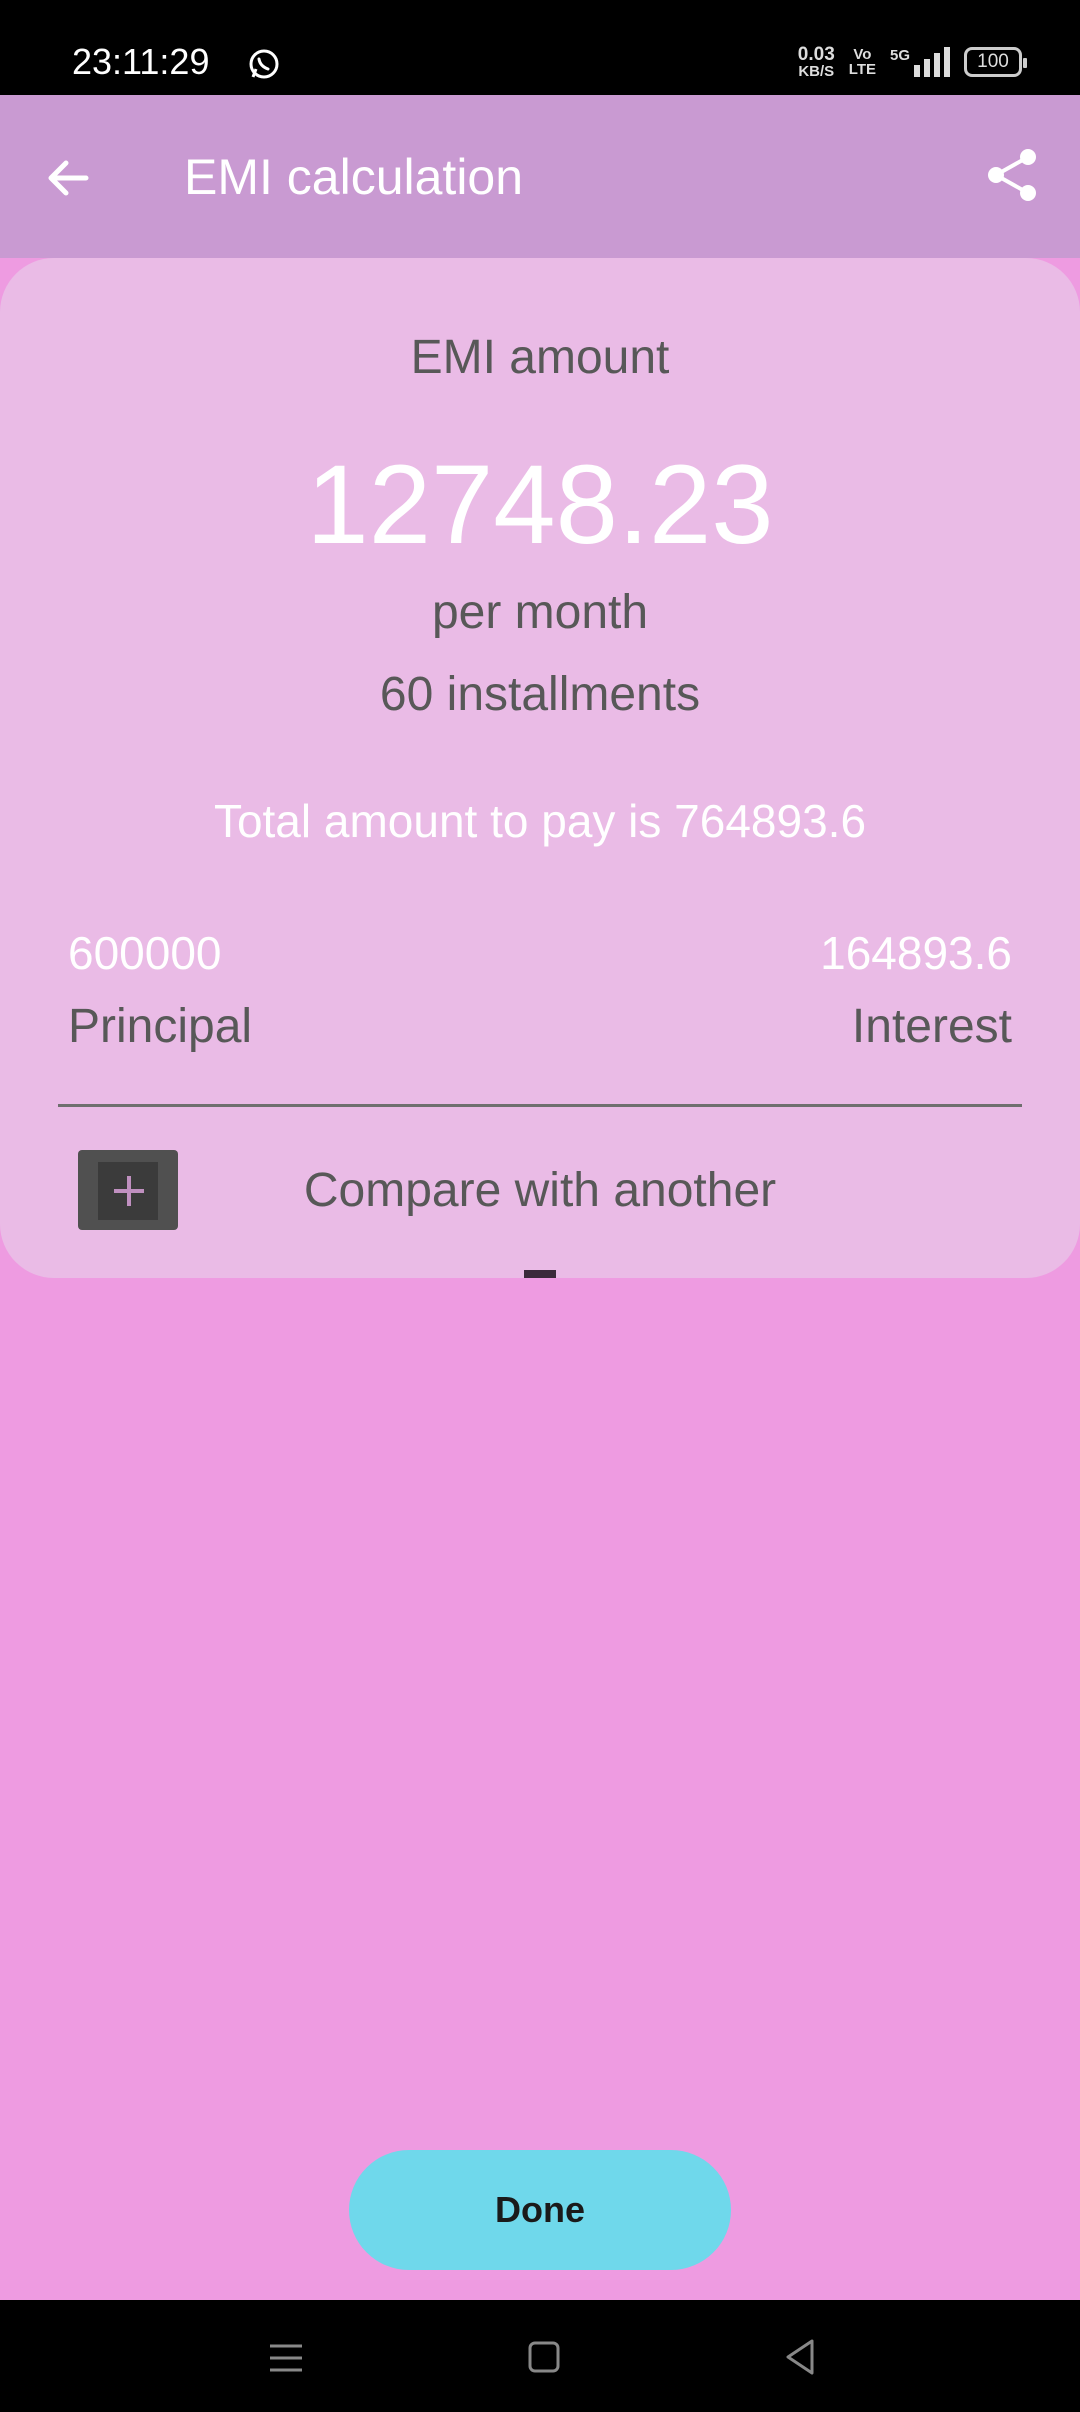  I want to click on emi-amount-label: EMI amount, so click(540, 357).